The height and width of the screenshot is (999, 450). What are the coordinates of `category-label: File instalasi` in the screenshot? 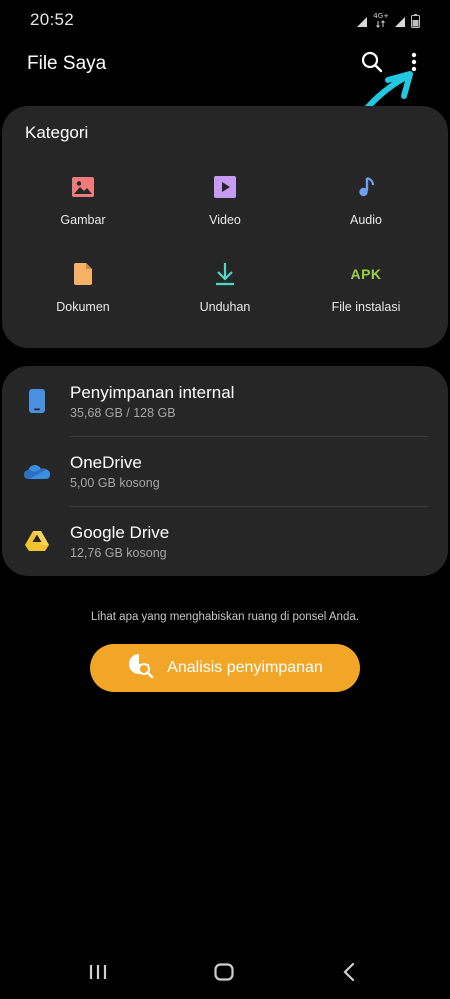 It's located at (366, 307).